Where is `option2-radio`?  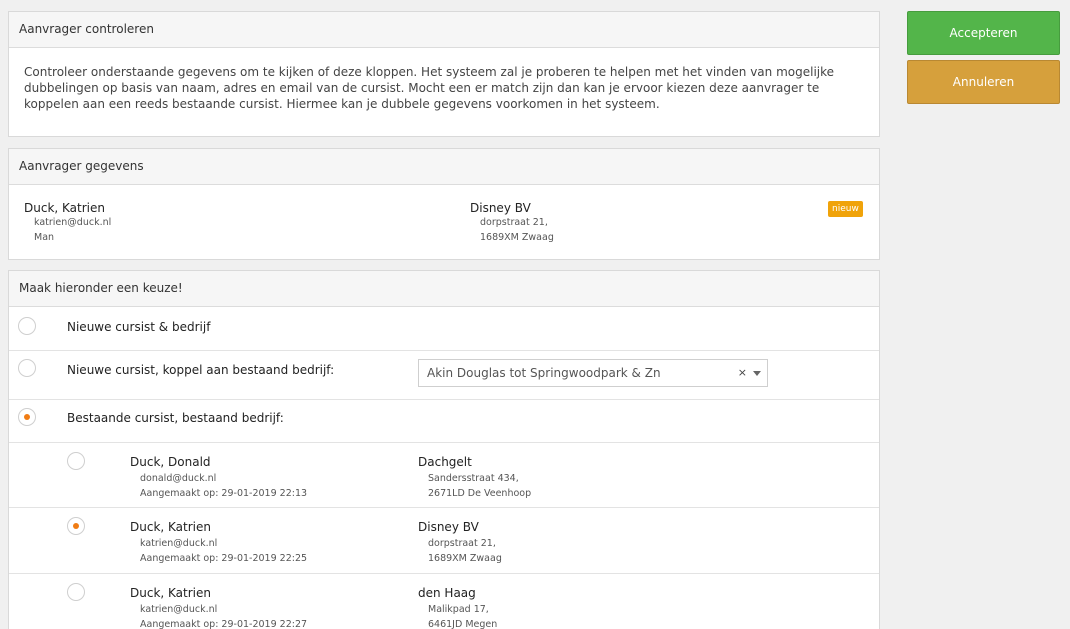
option2-radio is located at coordinates (27, 368).